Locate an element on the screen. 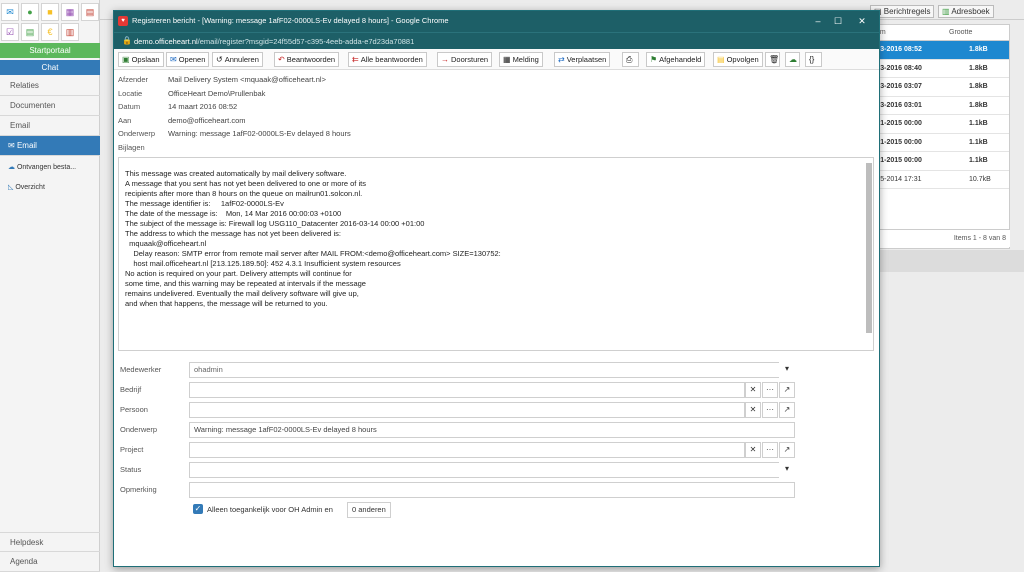 The image size is (1024, 572). row-size: 1.8kB is located at coordinates (978, 49).